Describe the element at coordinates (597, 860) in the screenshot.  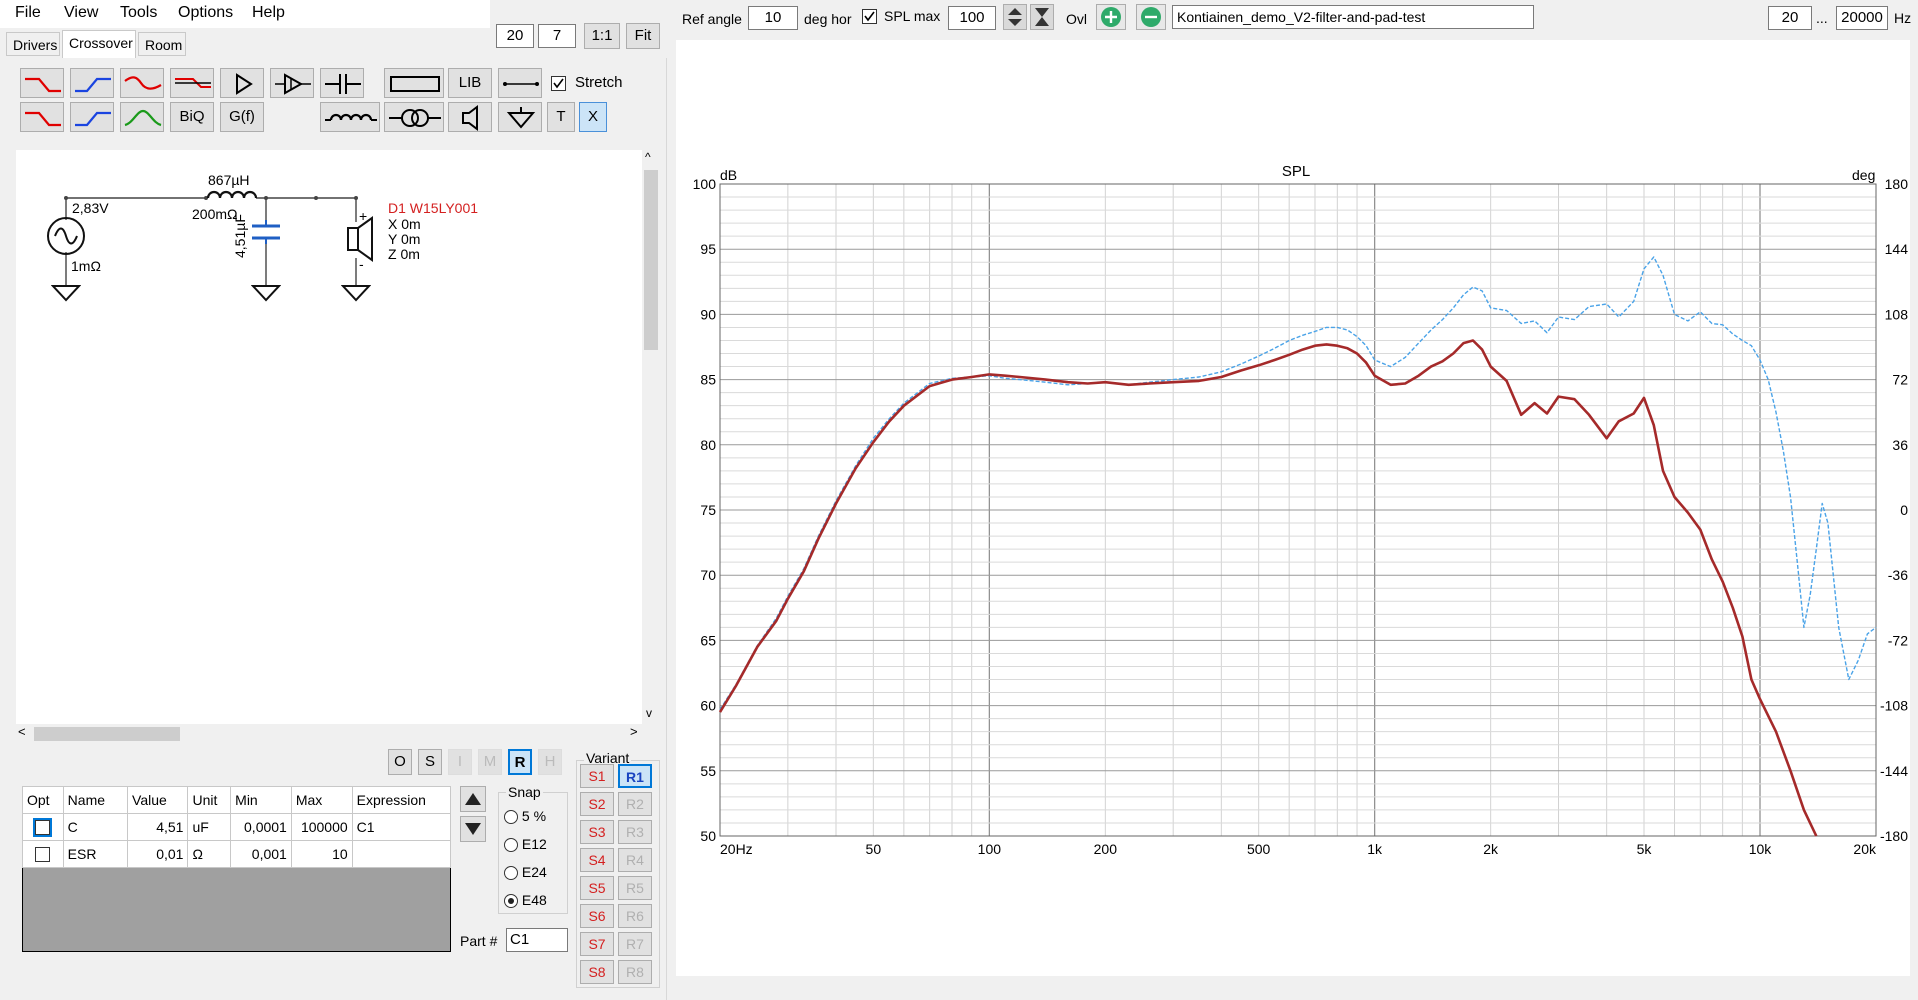
I see `variant-s4-button: S4` at that location.